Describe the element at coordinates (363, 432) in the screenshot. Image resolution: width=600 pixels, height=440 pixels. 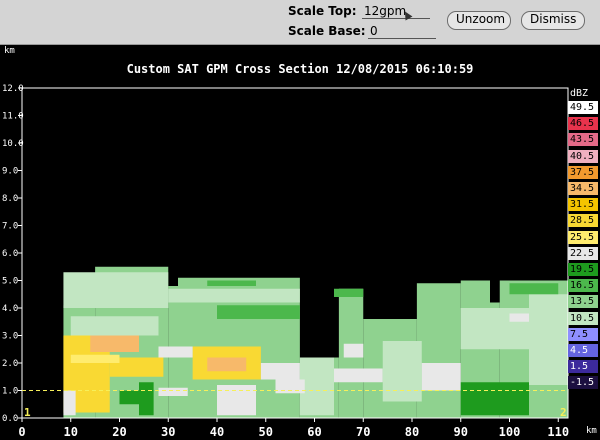
I see `x-tick-label: 70` at that location.